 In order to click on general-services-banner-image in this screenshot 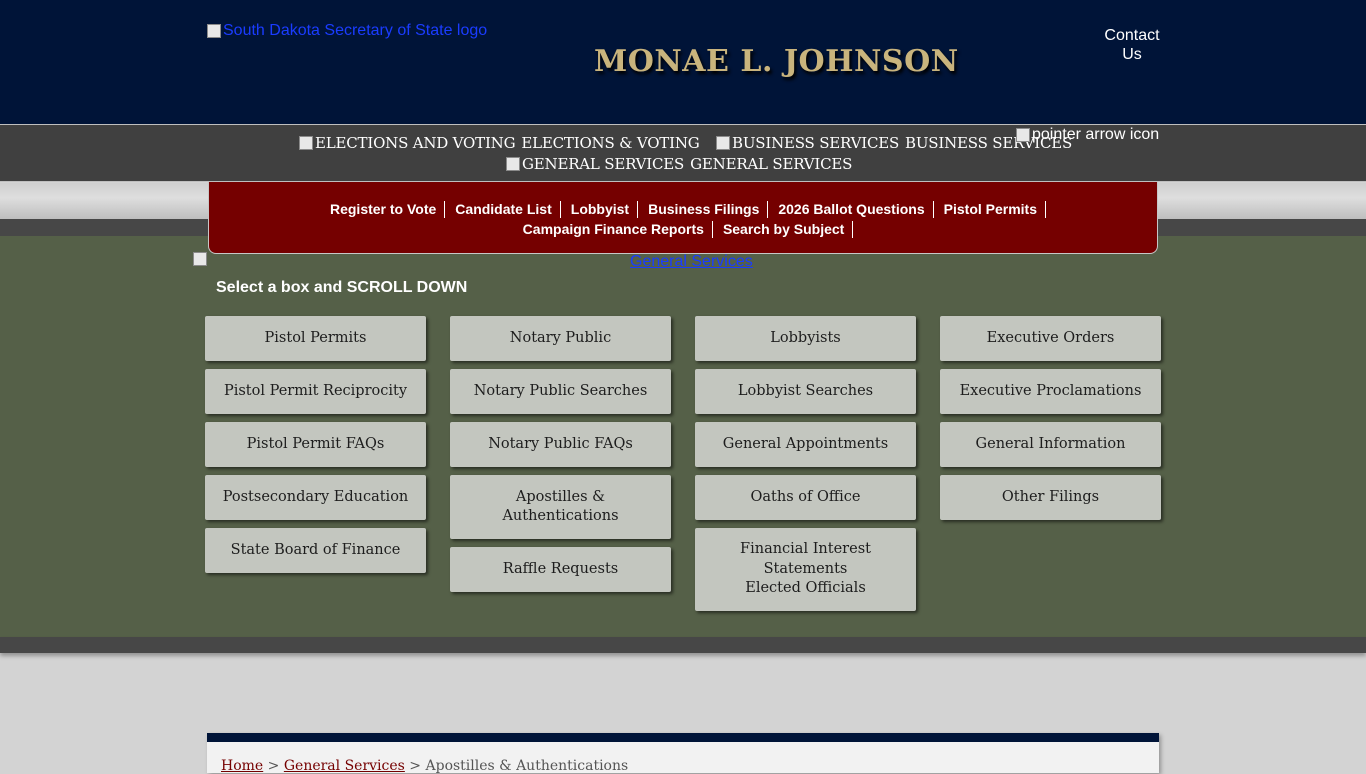, I will do `click(201, 259)`.